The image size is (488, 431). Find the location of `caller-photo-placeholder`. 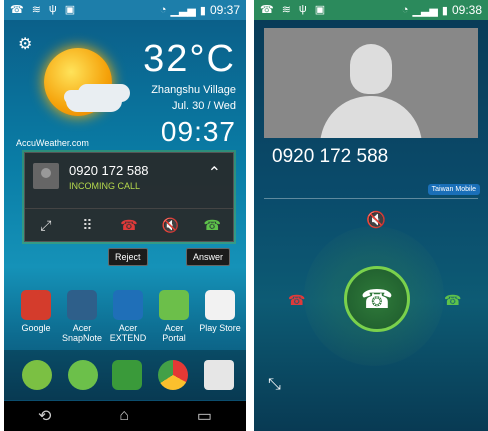

caller-photo-placeholder is located at coordinates (371, 83).